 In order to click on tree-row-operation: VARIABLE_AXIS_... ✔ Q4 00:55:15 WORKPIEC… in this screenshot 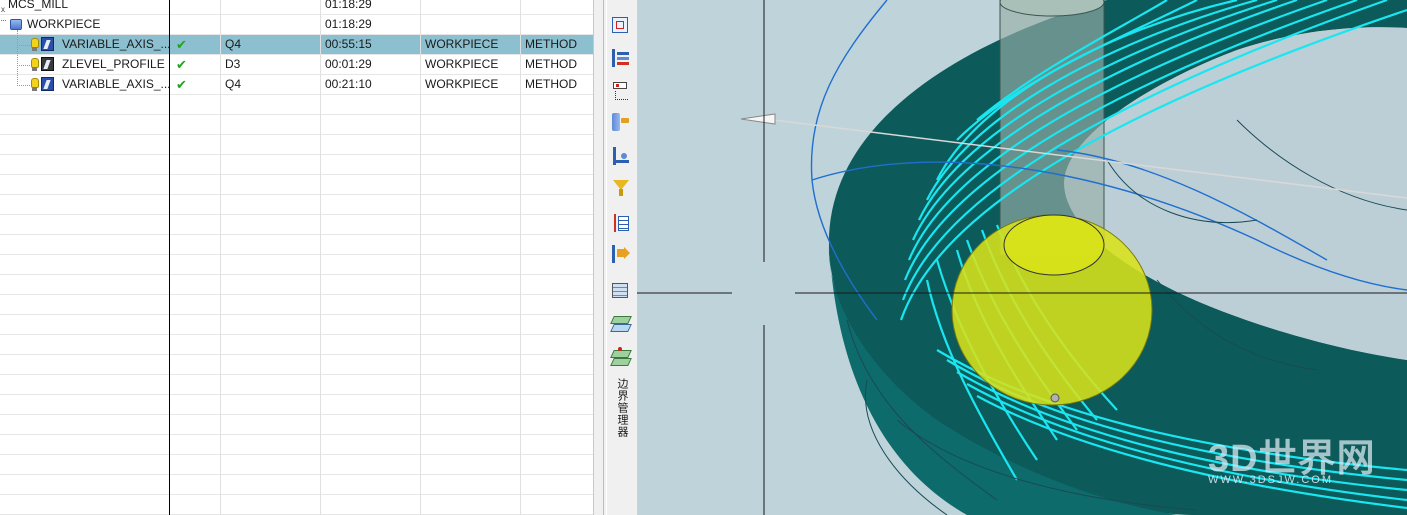, I will do `click(296, 45)`.